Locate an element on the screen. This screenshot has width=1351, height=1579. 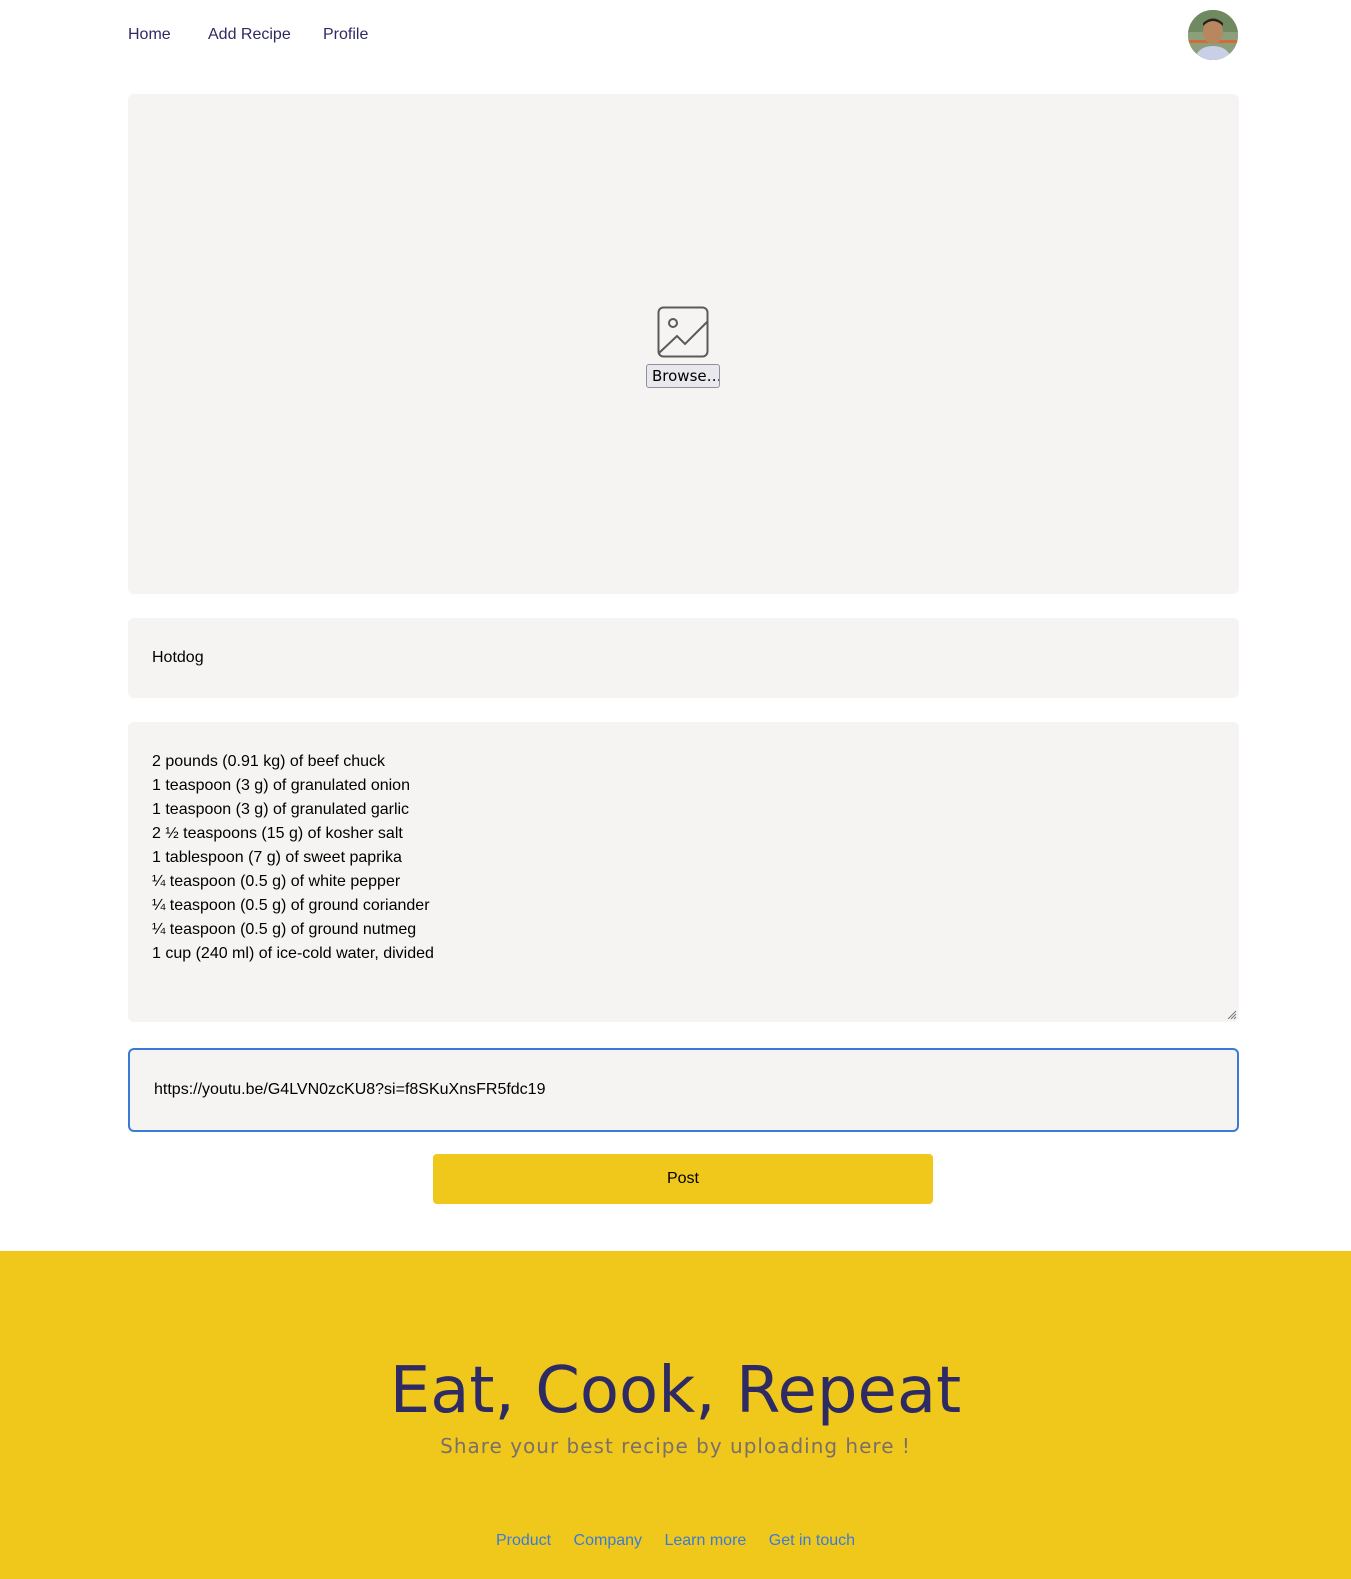
recipe-title-input: Hotdog is located at coordinates (683, 658).